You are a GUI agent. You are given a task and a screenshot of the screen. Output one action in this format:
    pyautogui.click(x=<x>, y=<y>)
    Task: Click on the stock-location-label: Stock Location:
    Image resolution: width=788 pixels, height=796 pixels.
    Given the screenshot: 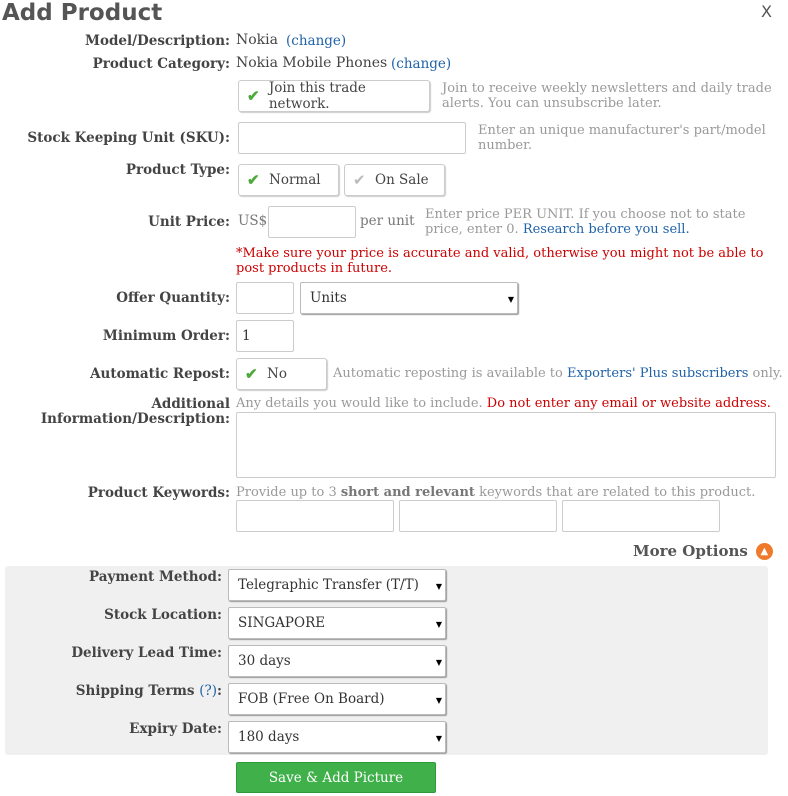 What is the action you would take?
    pyautogui.click(x=163, y=615)
    